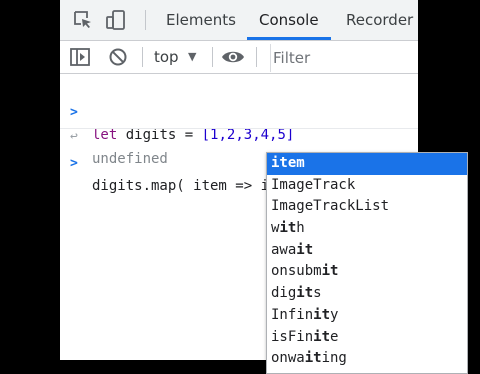 This screenshot has width=480, height=374. I want to click on tab-recorder: Recorder, so click(379, 20).